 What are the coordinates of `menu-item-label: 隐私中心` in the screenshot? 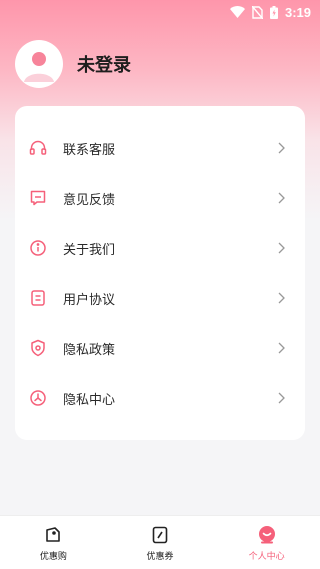 It's located at (89, 400).